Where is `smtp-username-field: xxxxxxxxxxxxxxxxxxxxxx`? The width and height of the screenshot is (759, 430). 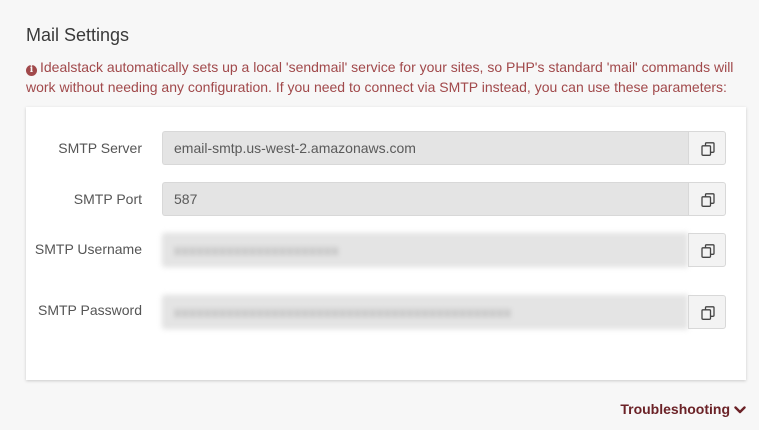
smtp-username-field: xxxxxxxxxxxxxxxxxxxxxx is located at coordinates (425, 250).